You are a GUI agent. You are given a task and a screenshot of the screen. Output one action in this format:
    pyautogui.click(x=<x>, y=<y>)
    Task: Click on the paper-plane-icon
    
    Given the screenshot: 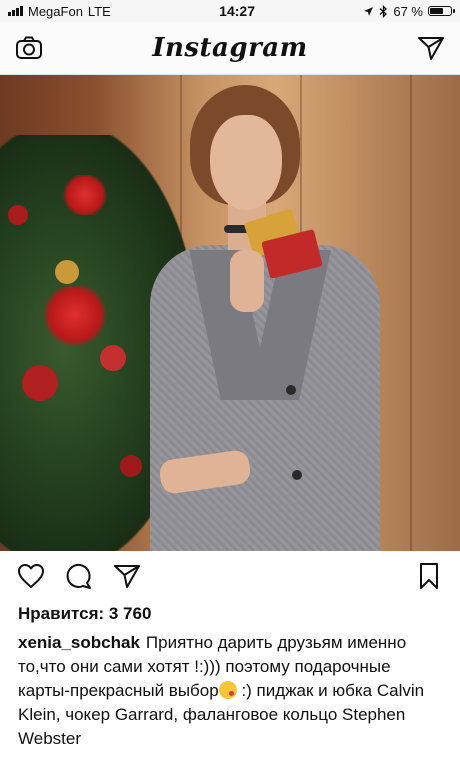 What is the action you would take?
    pyautogui.click(x=431, y=48)
    